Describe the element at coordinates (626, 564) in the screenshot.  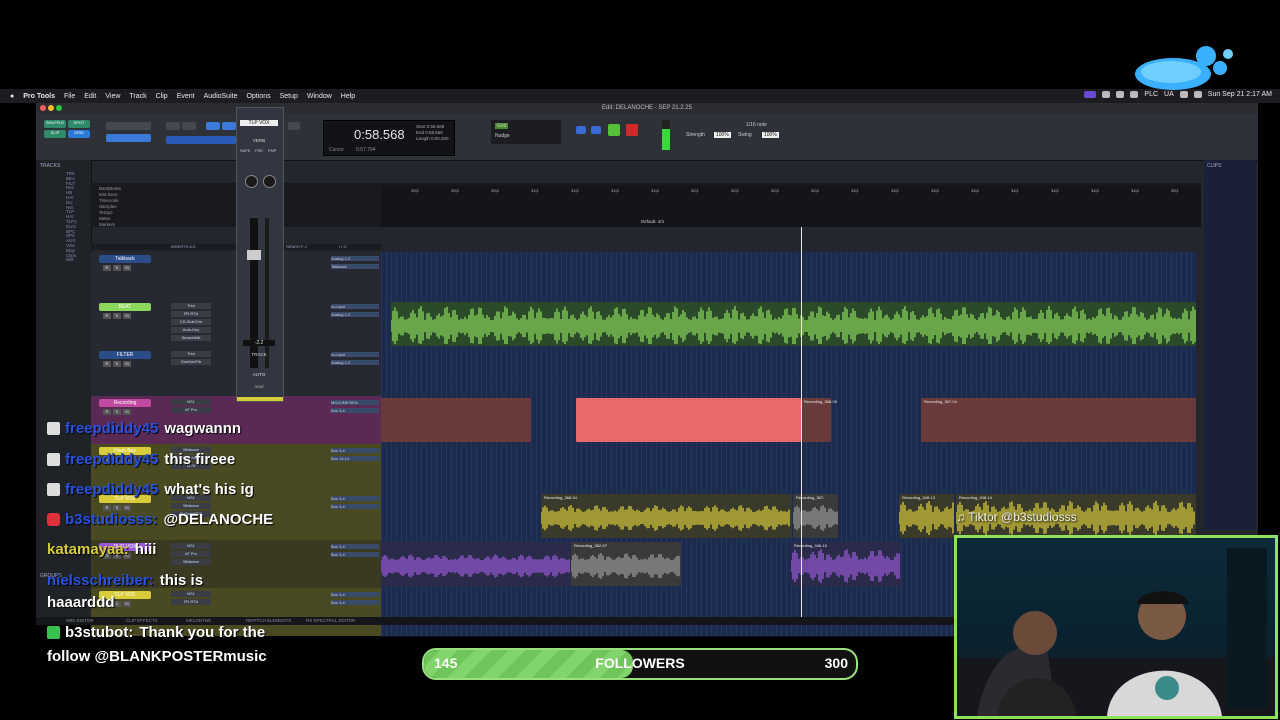
I see `audio-clip: Recording_362-07` at that location.